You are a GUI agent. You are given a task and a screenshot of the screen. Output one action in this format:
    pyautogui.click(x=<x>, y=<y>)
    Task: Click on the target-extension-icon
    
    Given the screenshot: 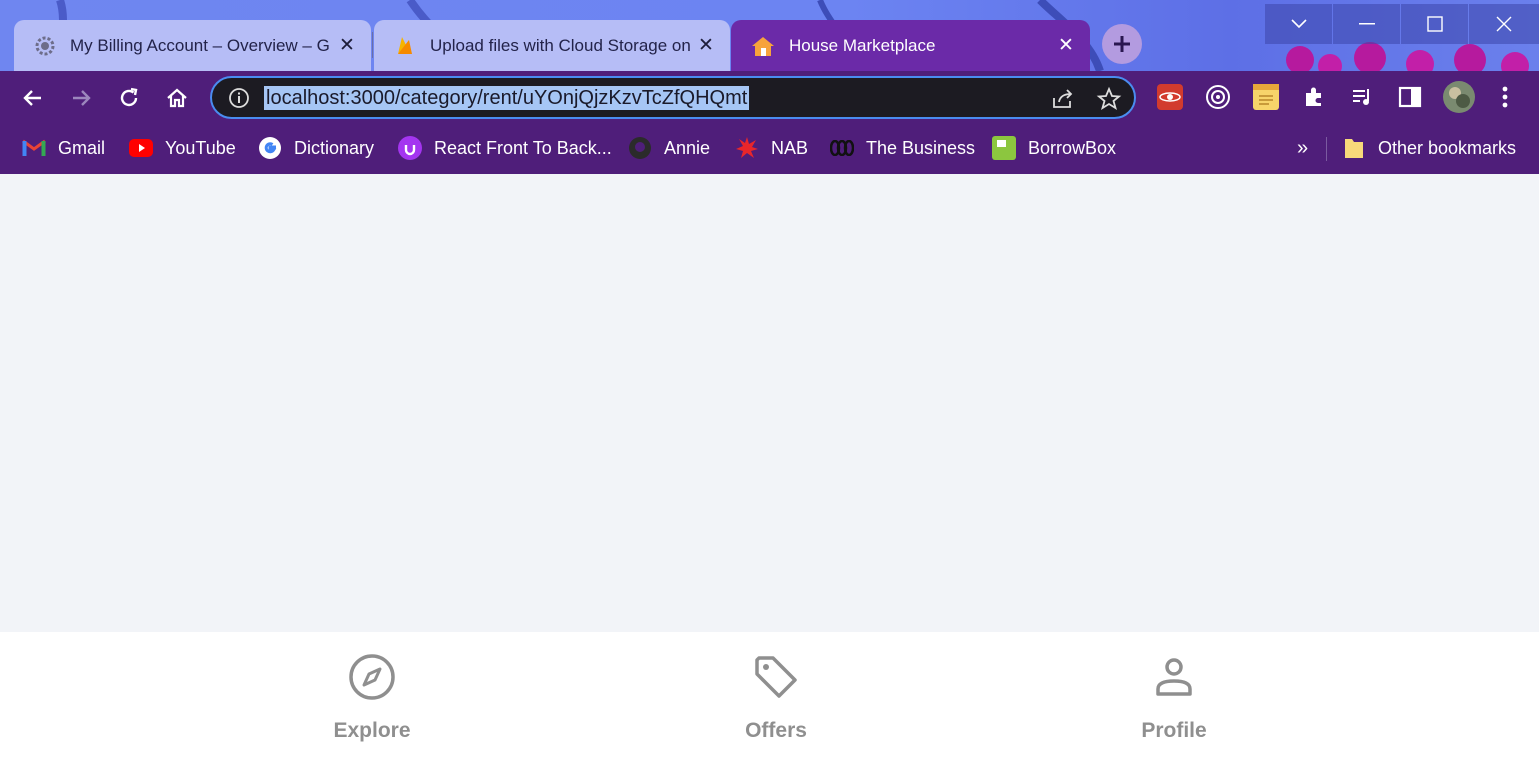 What is the action you would take?
    pyautogui.click(x=1218, y=97)
    